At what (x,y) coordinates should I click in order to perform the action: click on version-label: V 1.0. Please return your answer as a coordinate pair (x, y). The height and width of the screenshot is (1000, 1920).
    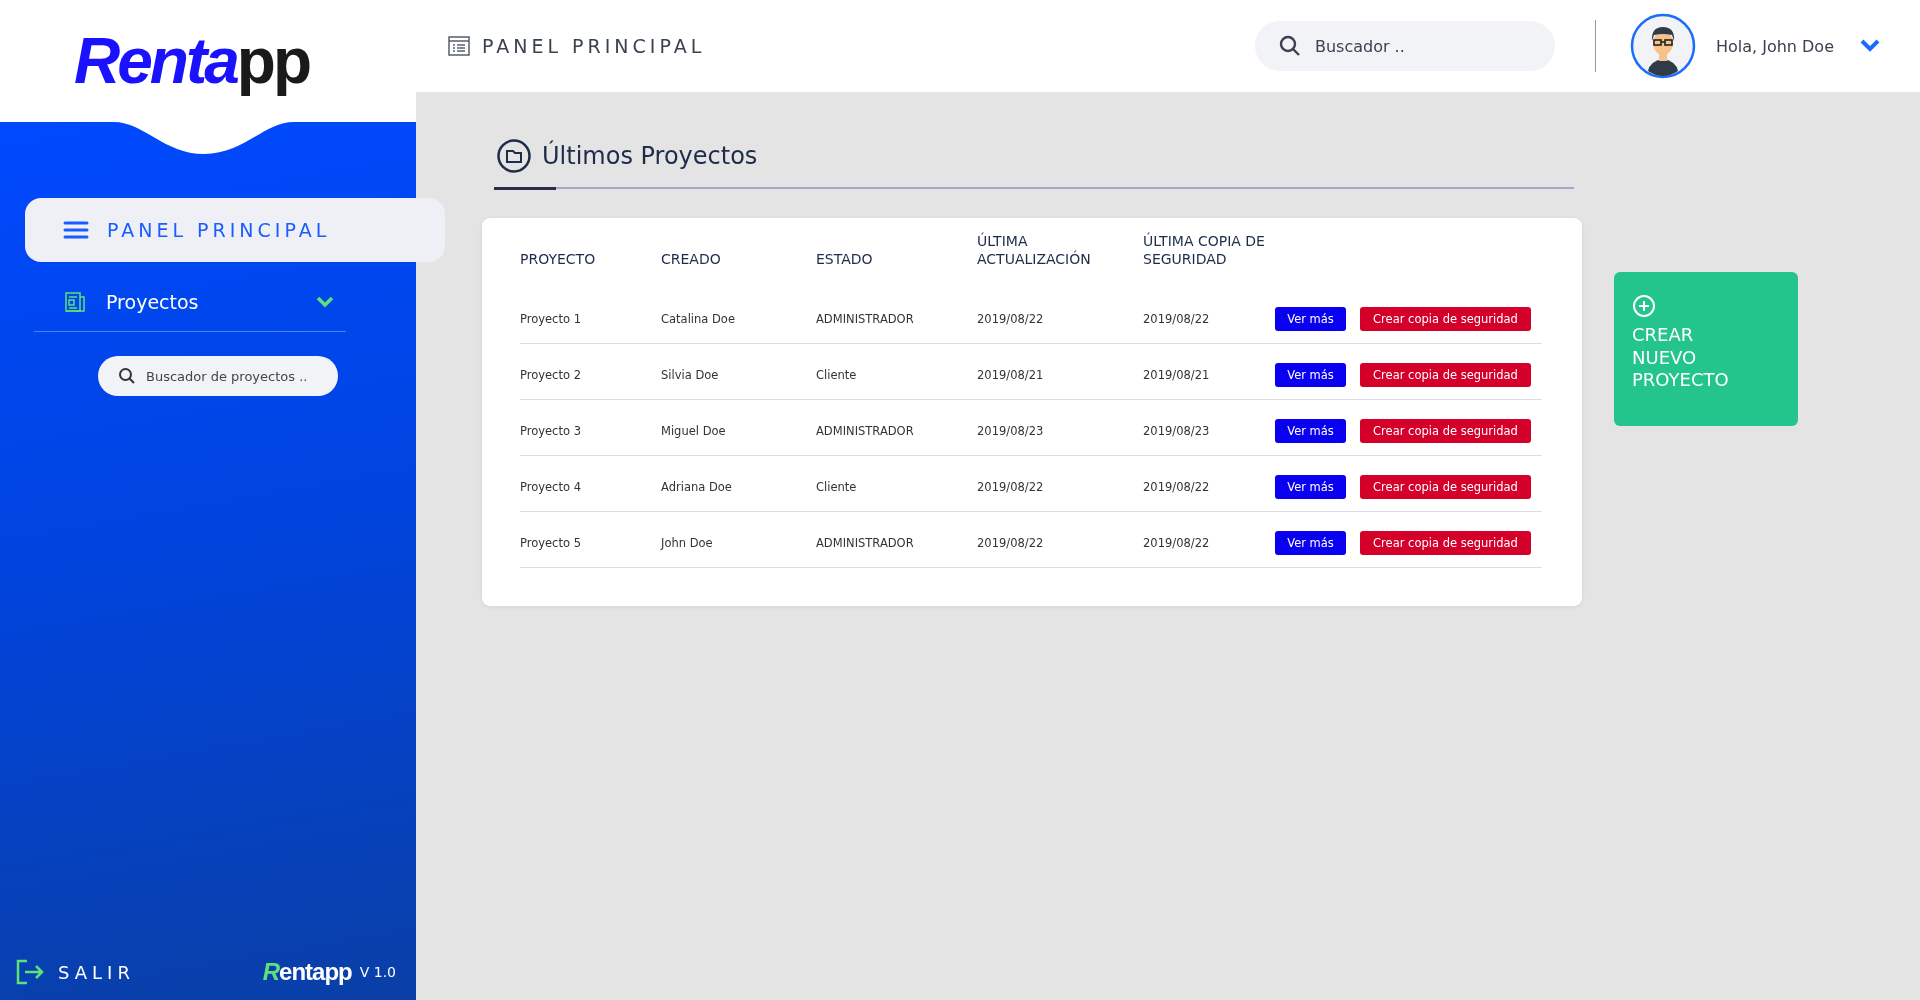
    Looking at the image, I should click on (377, 972).